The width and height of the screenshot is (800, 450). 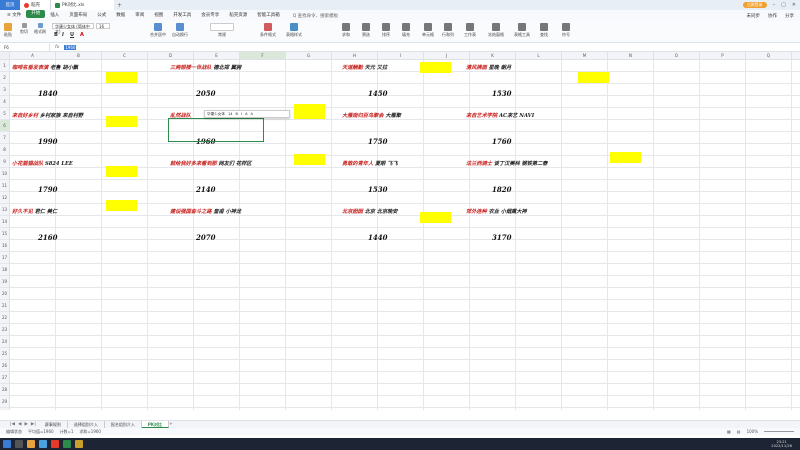 What do you see at coordinates (63, 35) in the screenshot?
I see `italic-button: I` at bounding box center [63, 35].